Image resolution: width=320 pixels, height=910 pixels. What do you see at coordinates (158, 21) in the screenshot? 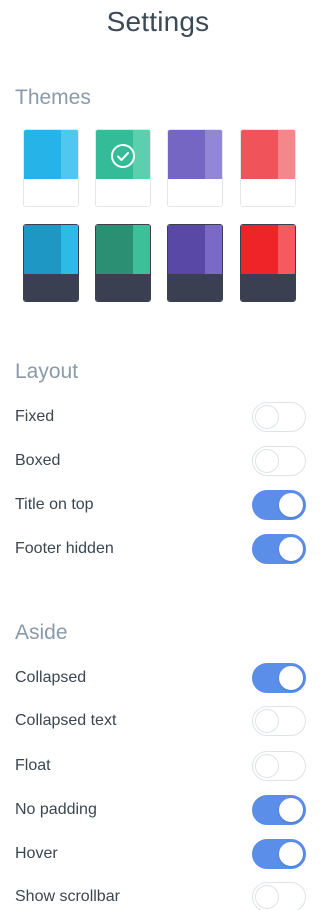
I see `page-title: Settings` at bounding box center [158, 21].